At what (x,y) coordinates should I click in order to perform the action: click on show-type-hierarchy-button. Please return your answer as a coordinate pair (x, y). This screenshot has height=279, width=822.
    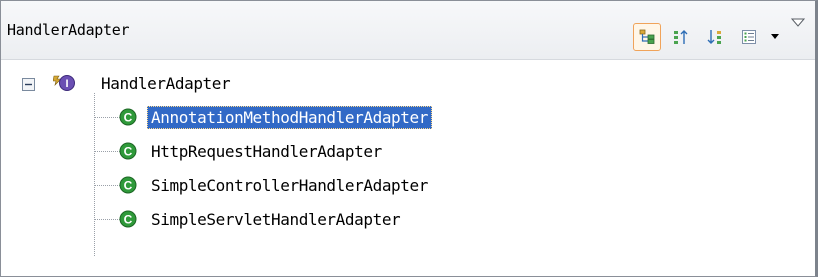
    Looking at the image, I should click on (647, 37).